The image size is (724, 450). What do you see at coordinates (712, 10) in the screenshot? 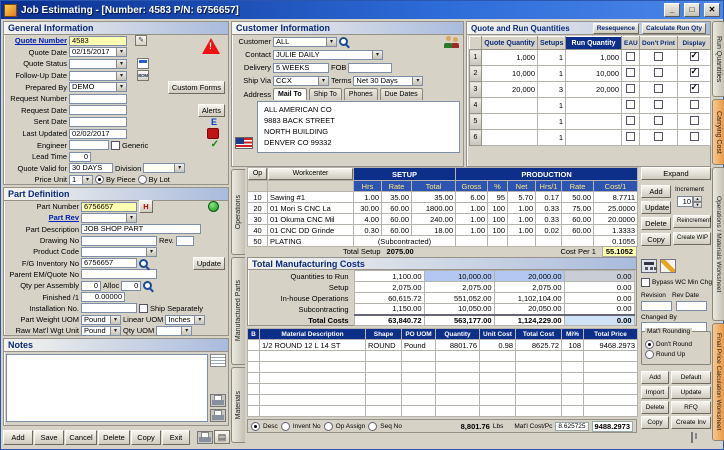
I see `close-button: ✕` at bounding box center [712, 10].